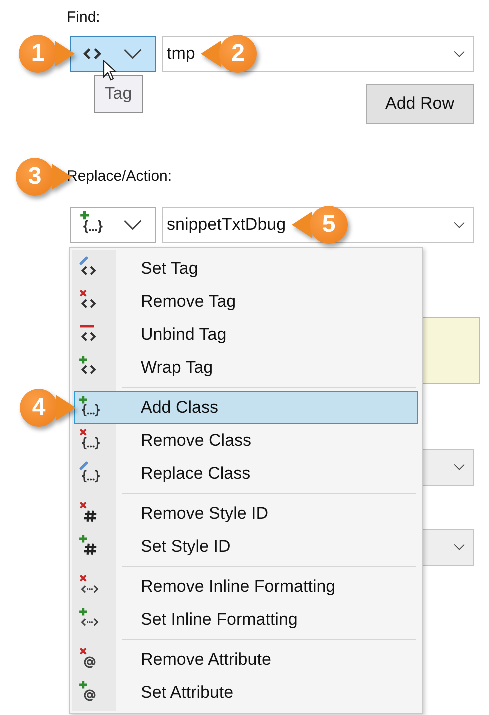 The width and height of the screenshot is (489, 715). I want to click on menu-item: Set Attribute, so click(246, 692).